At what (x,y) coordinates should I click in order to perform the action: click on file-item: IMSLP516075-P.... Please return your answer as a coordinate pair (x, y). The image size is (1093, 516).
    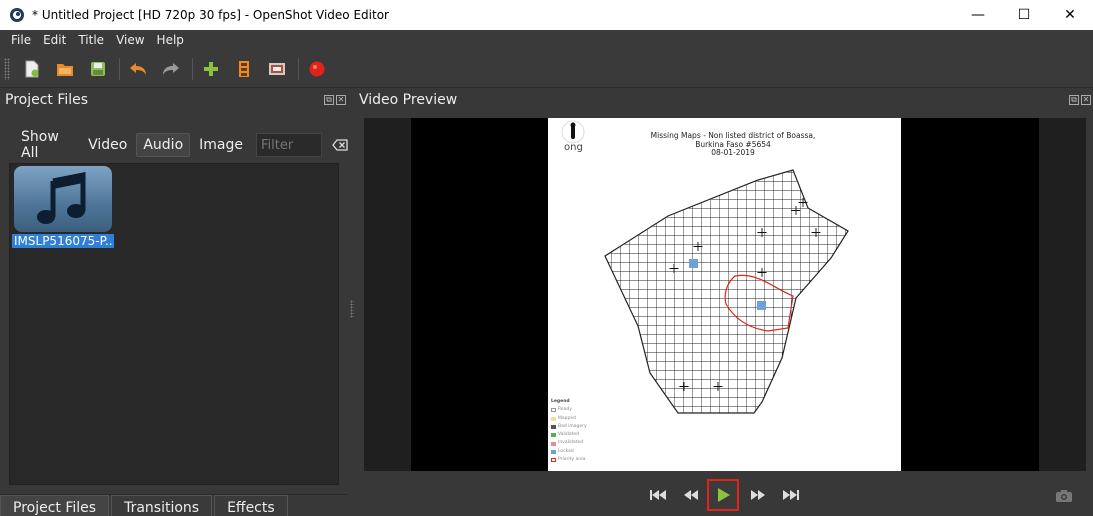
    Looking at the image, I should click on (63, 207).